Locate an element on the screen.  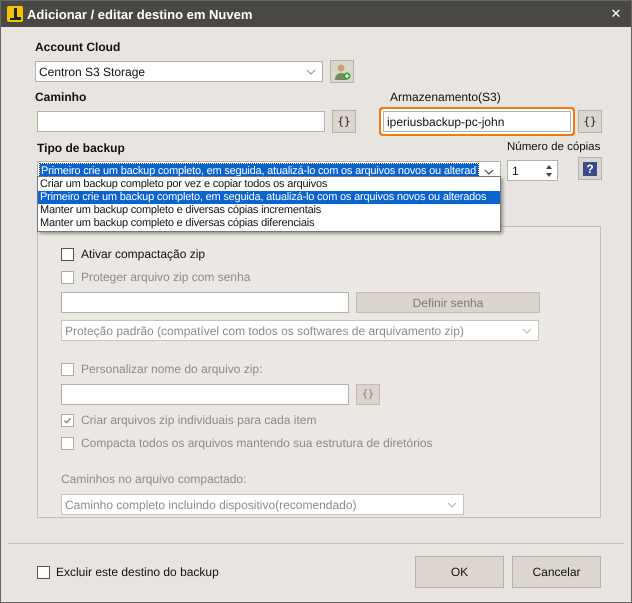
checkbox-label: Excluir este destino do backup is located at coordinates (137, 572).